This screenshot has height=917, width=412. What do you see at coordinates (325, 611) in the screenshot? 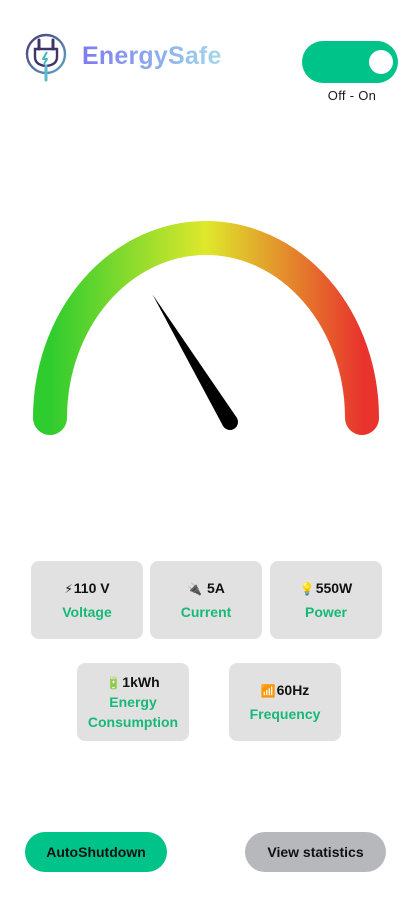
I see `power-label: Power` at bounding box center [325, 611].